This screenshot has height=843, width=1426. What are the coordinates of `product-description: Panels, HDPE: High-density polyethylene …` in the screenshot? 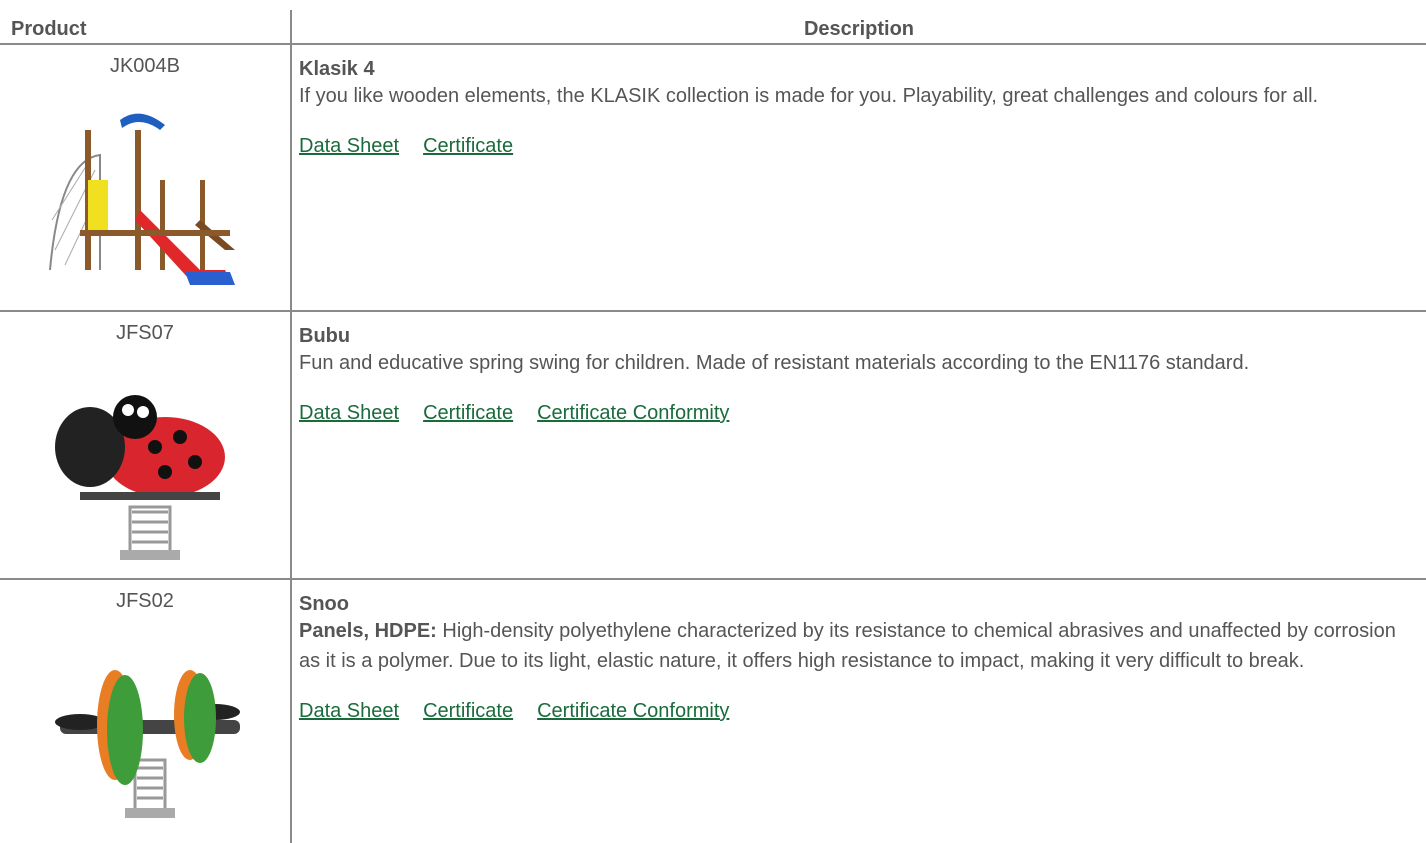 It's located at (859, 646).